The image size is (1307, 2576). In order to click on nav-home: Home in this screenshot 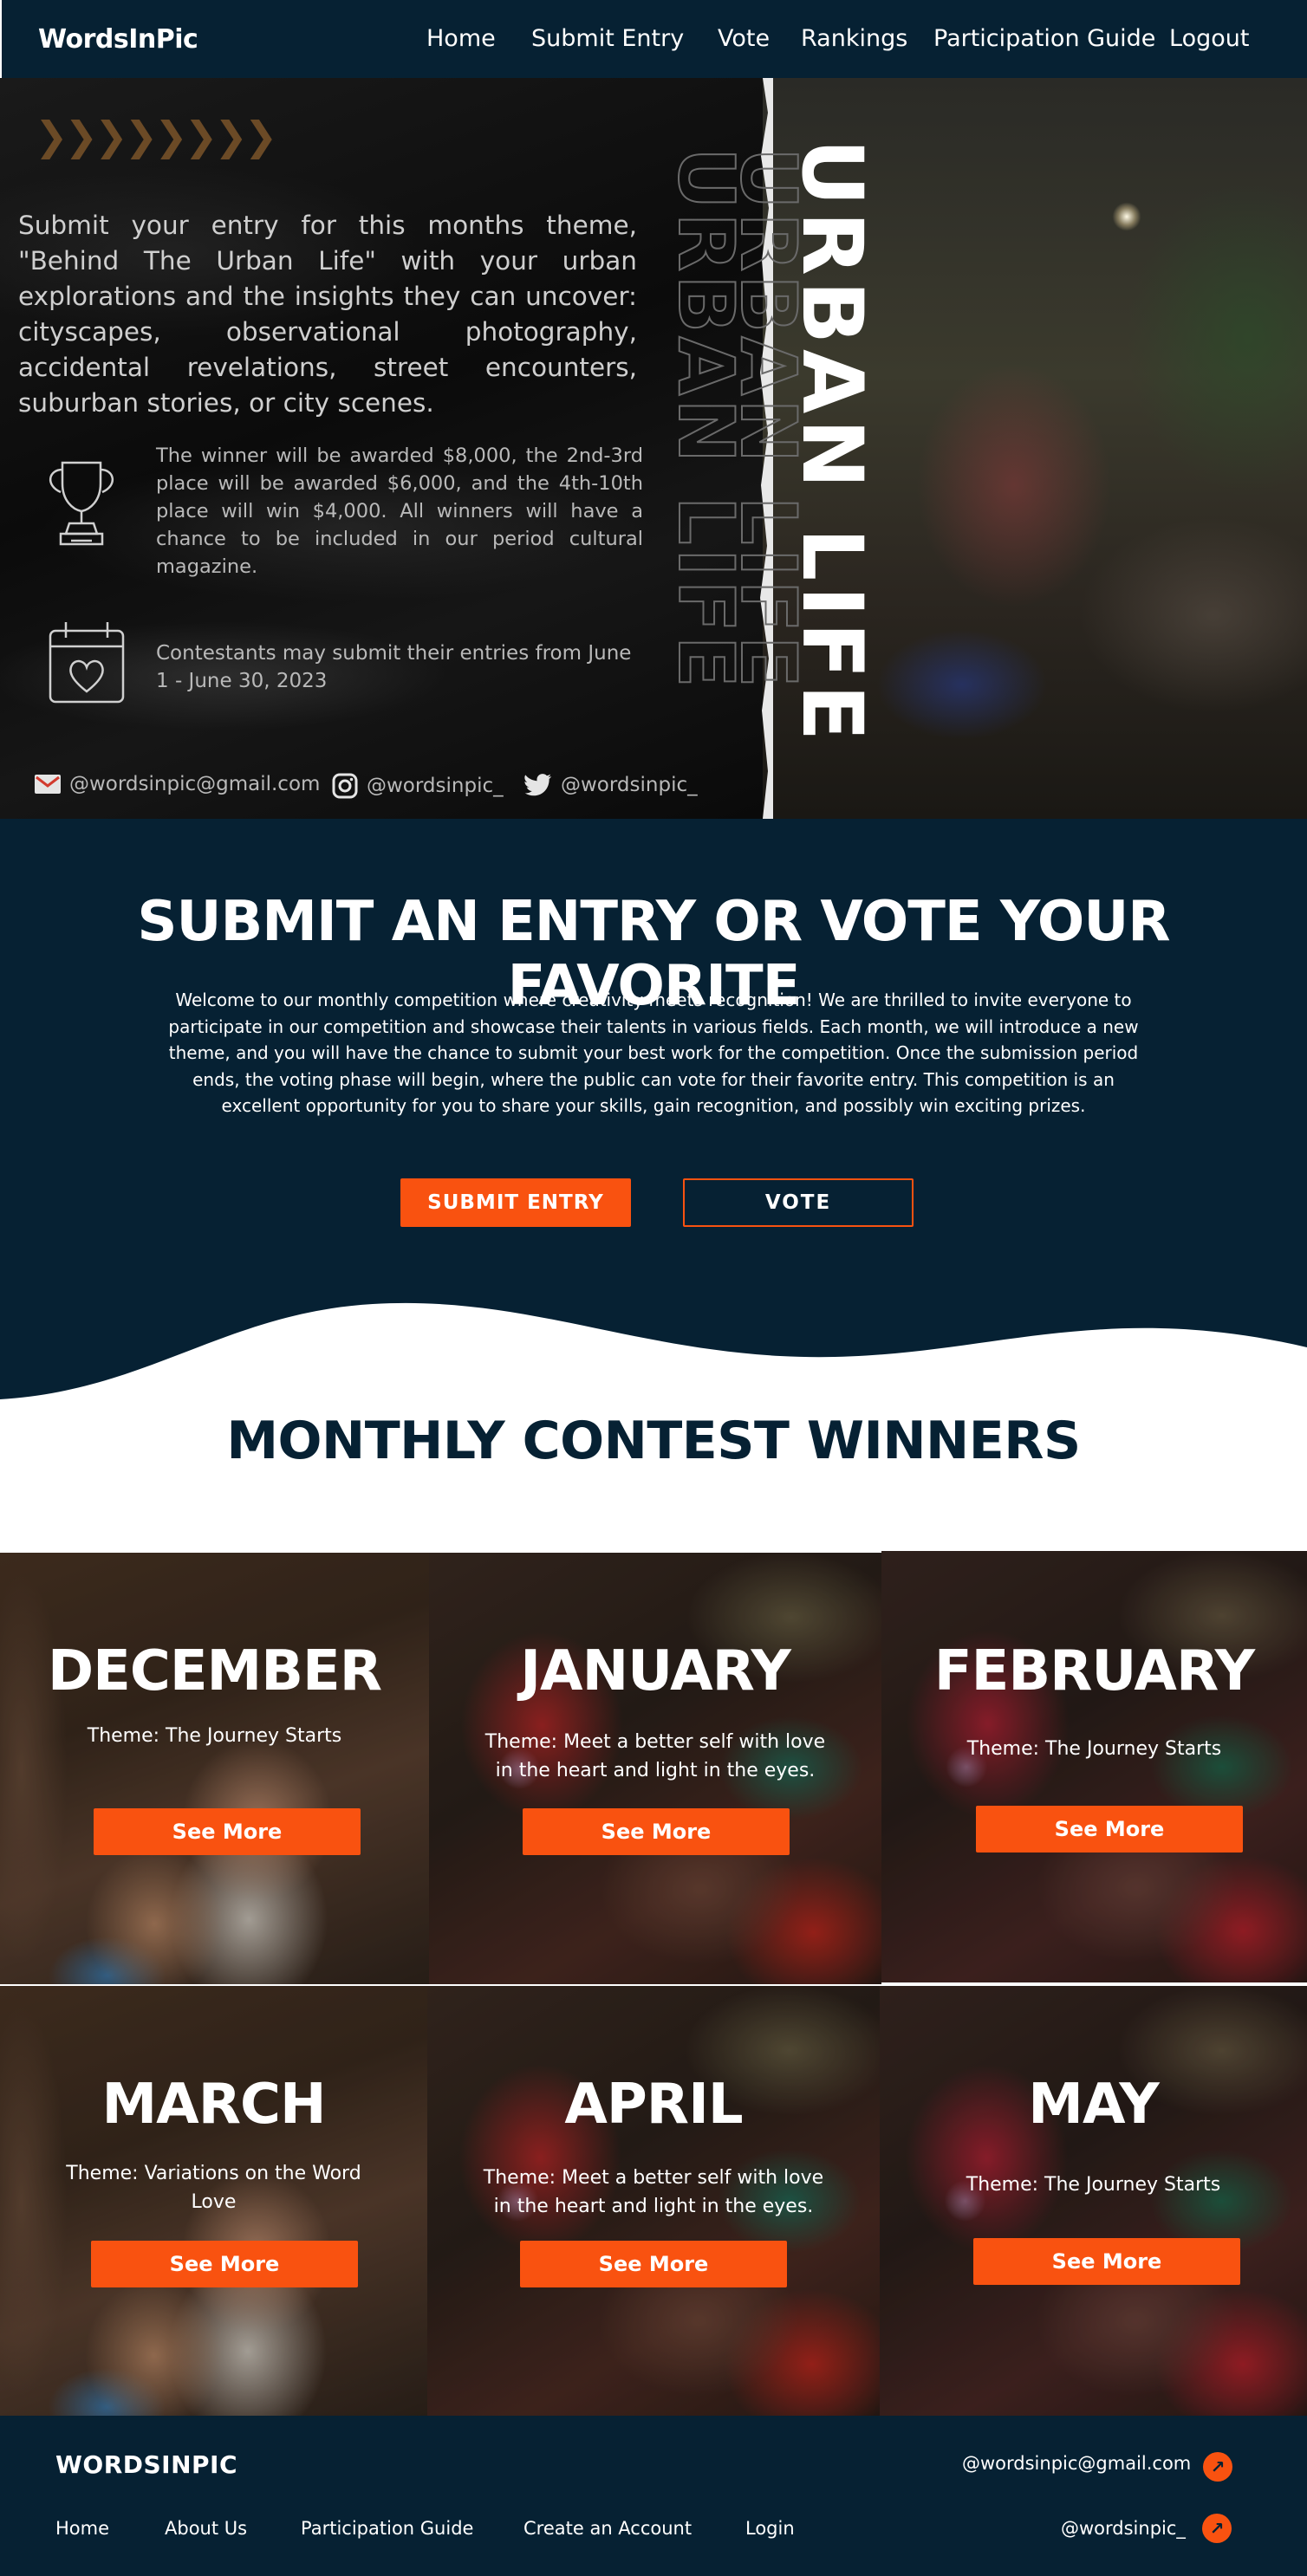, I will do `click(461, 39)`.